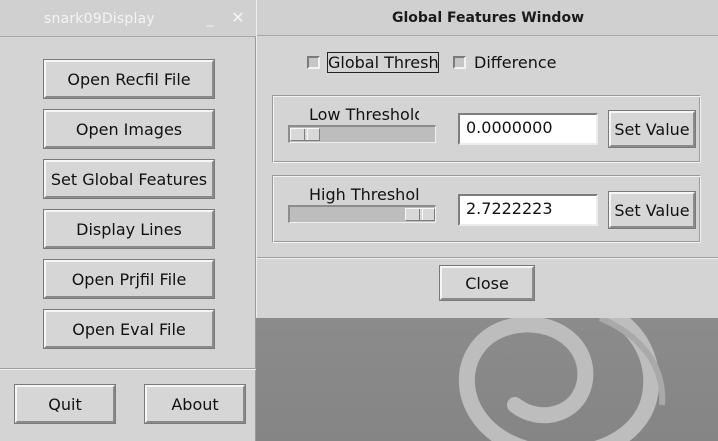 This screenshot has height=441, width=718. What do you see at coordinates (383, 62) in the screenshot?
I see `checkbox-label: Global Thresh` at bounding box center [383, 62].